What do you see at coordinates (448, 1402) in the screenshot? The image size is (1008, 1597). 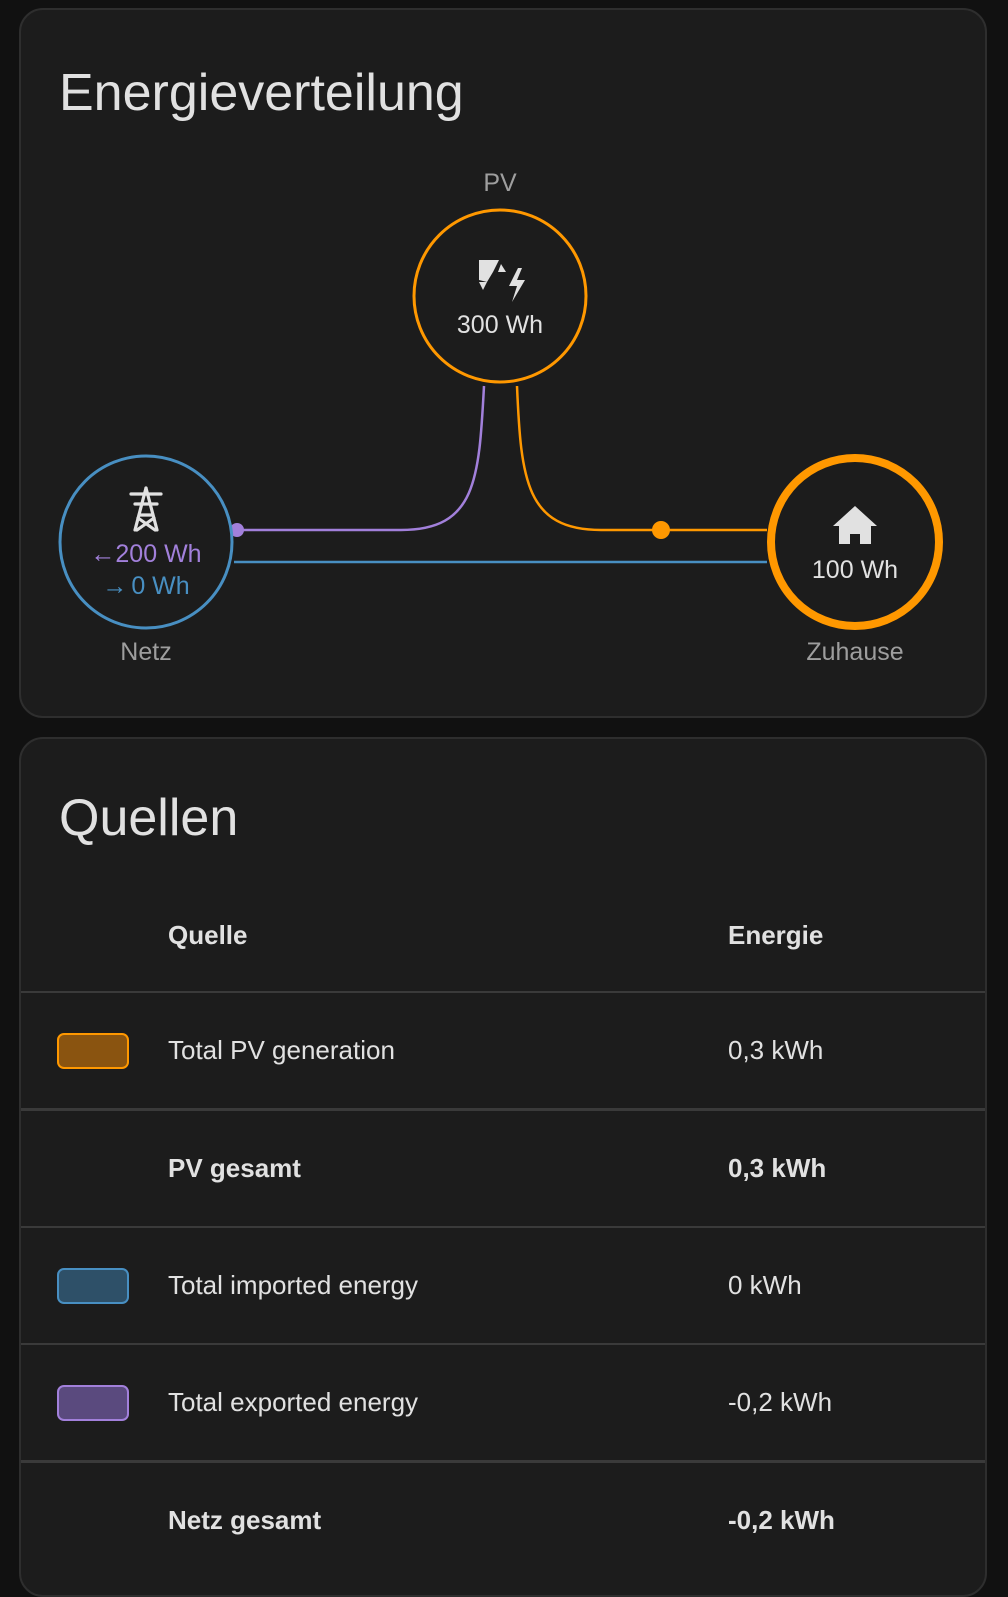 I see `row-label: Total exported energy` at bounding box center [448, 1402].